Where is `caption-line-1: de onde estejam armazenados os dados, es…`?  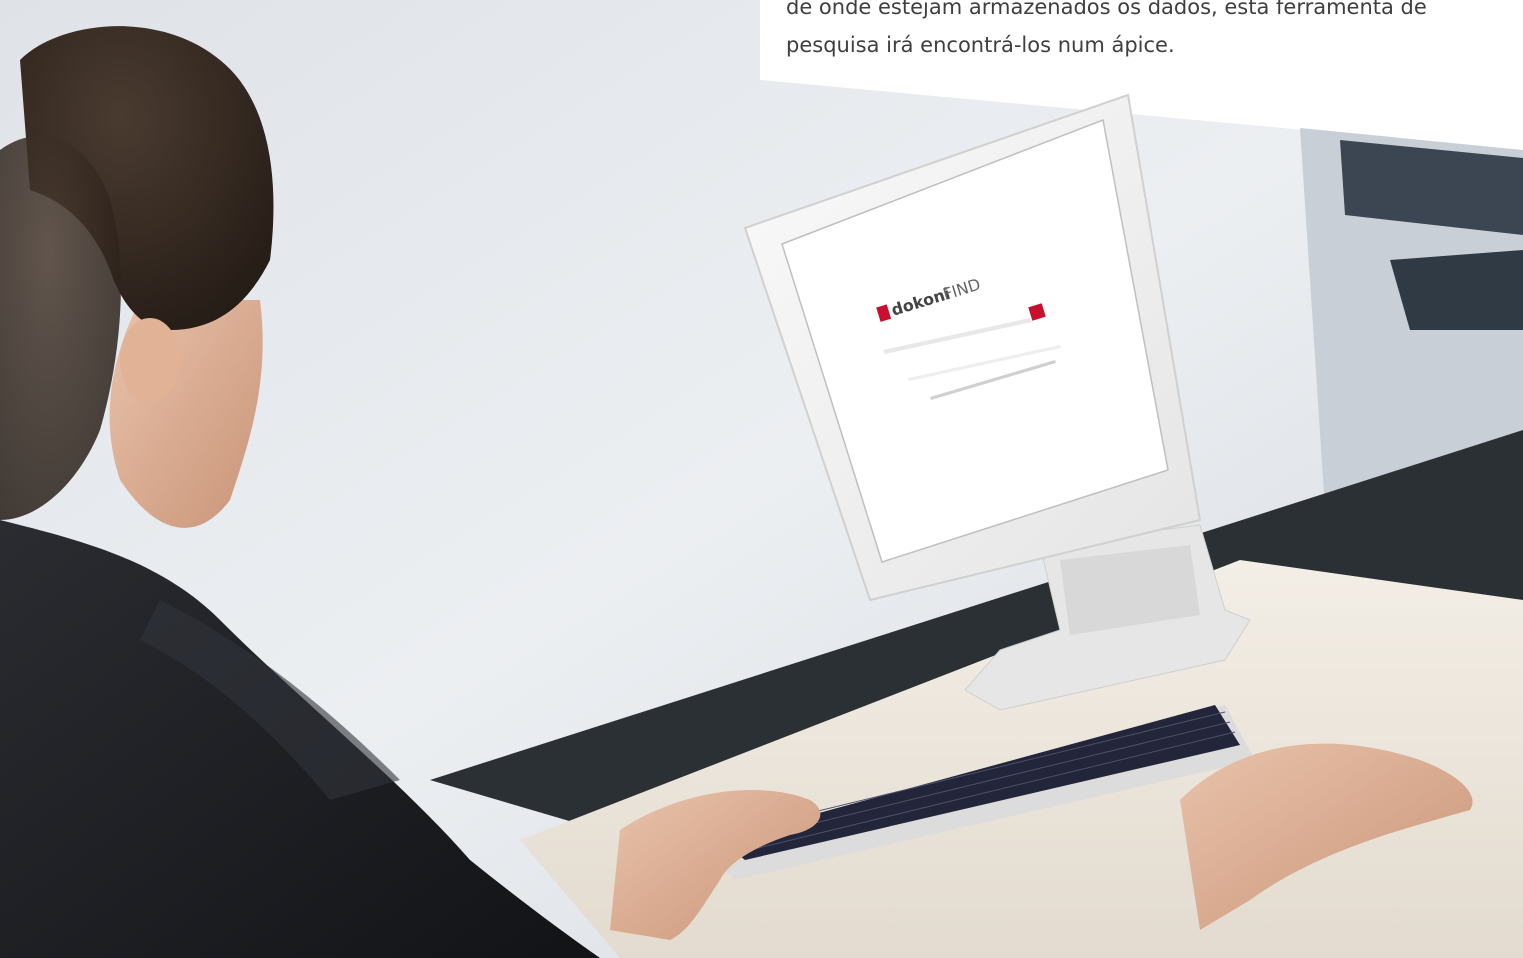 caption-line-1: de onde estejam armazenados os dados, es… is located at coordinates (1106, 9).